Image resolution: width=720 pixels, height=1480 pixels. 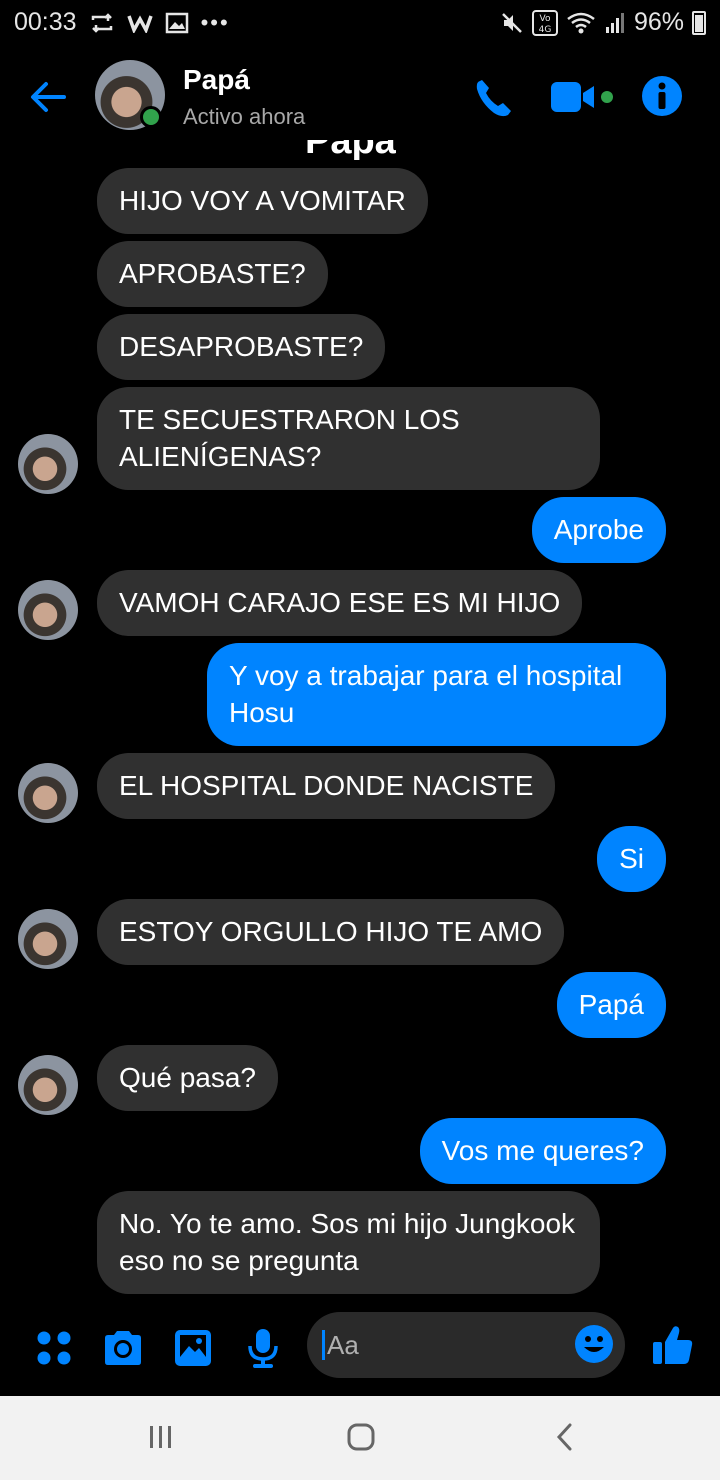 What do you see at coordinates (326, 786) in the screenshot?
I see `message-incoming: EL HOSPITAL DONDE NACISTE` at bounding box center [326, 786].